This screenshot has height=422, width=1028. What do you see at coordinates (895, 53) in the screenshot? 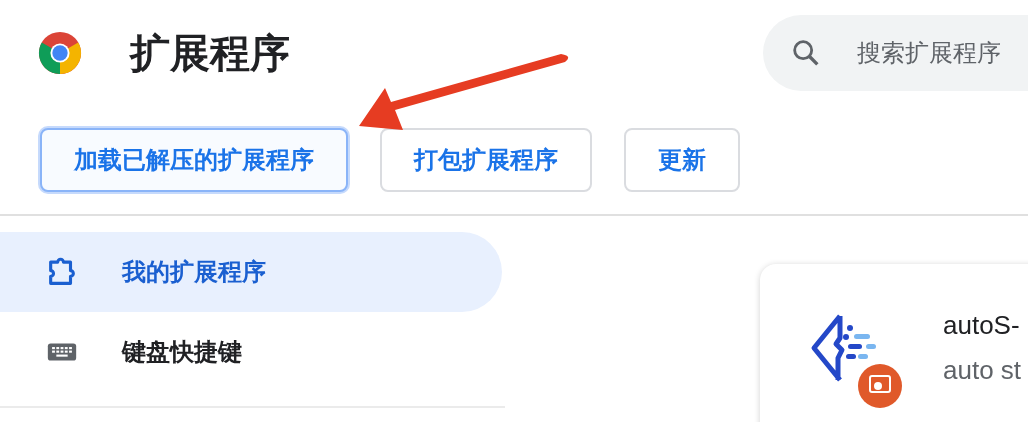
I see `search-field: 搜索扩展程序` at bounding box center [895, 53].